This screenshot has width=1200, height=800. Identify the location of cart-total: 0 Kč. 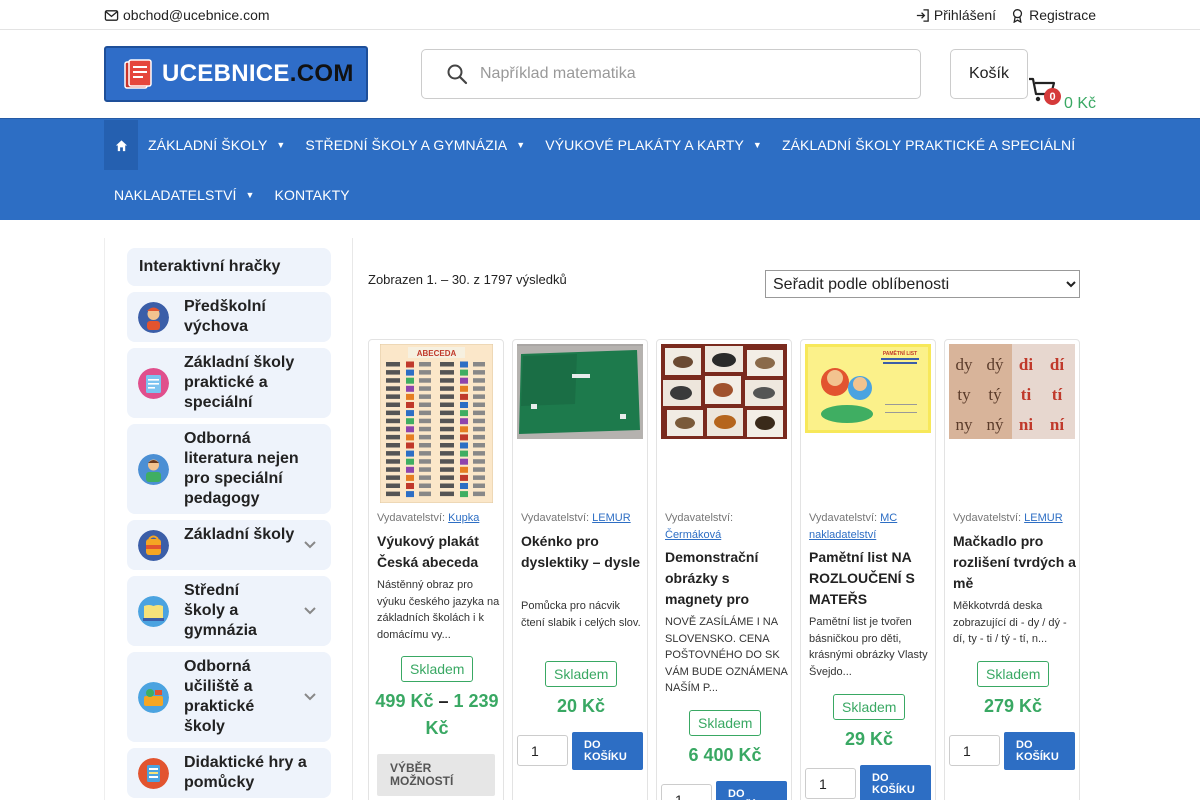
(1080, 104).